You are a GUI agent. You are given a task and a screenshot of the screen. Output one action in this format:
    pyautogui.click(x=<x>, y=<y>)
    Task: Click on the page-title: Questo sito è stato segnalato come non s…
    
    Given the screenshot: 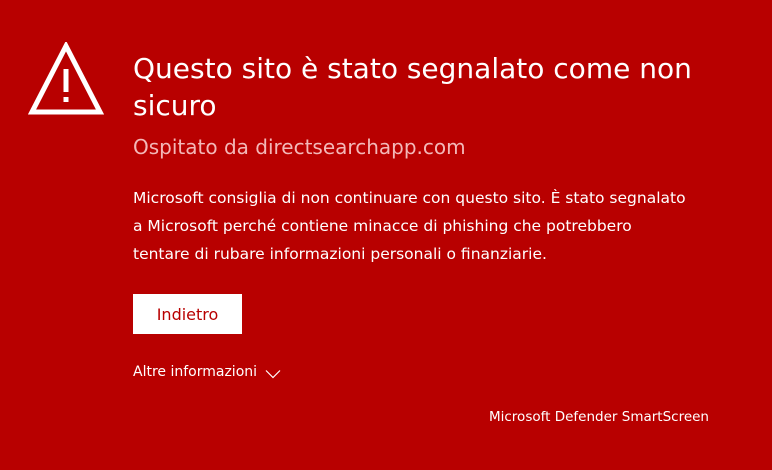 What is the action you would take?
    pyautogui.click(x=412, y=87)
    